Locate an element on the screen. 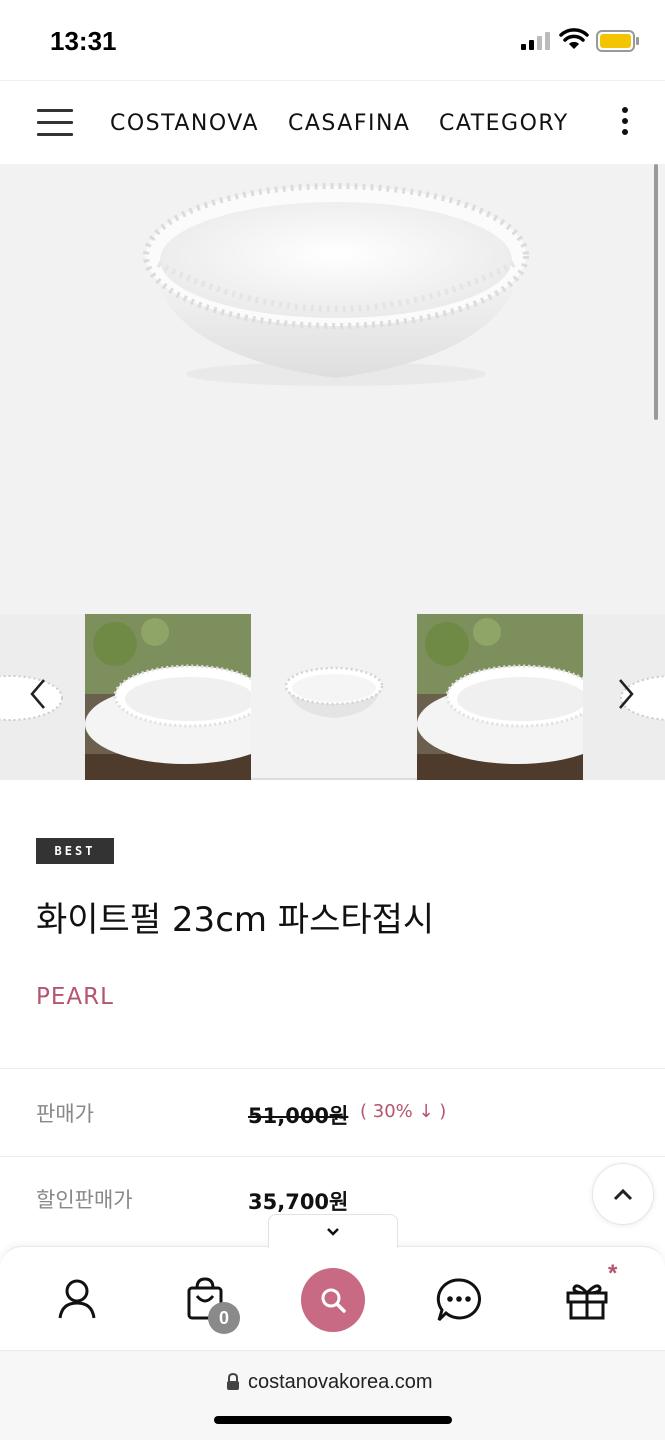  status-time: 13:31 is located at coordinates (83, 41).